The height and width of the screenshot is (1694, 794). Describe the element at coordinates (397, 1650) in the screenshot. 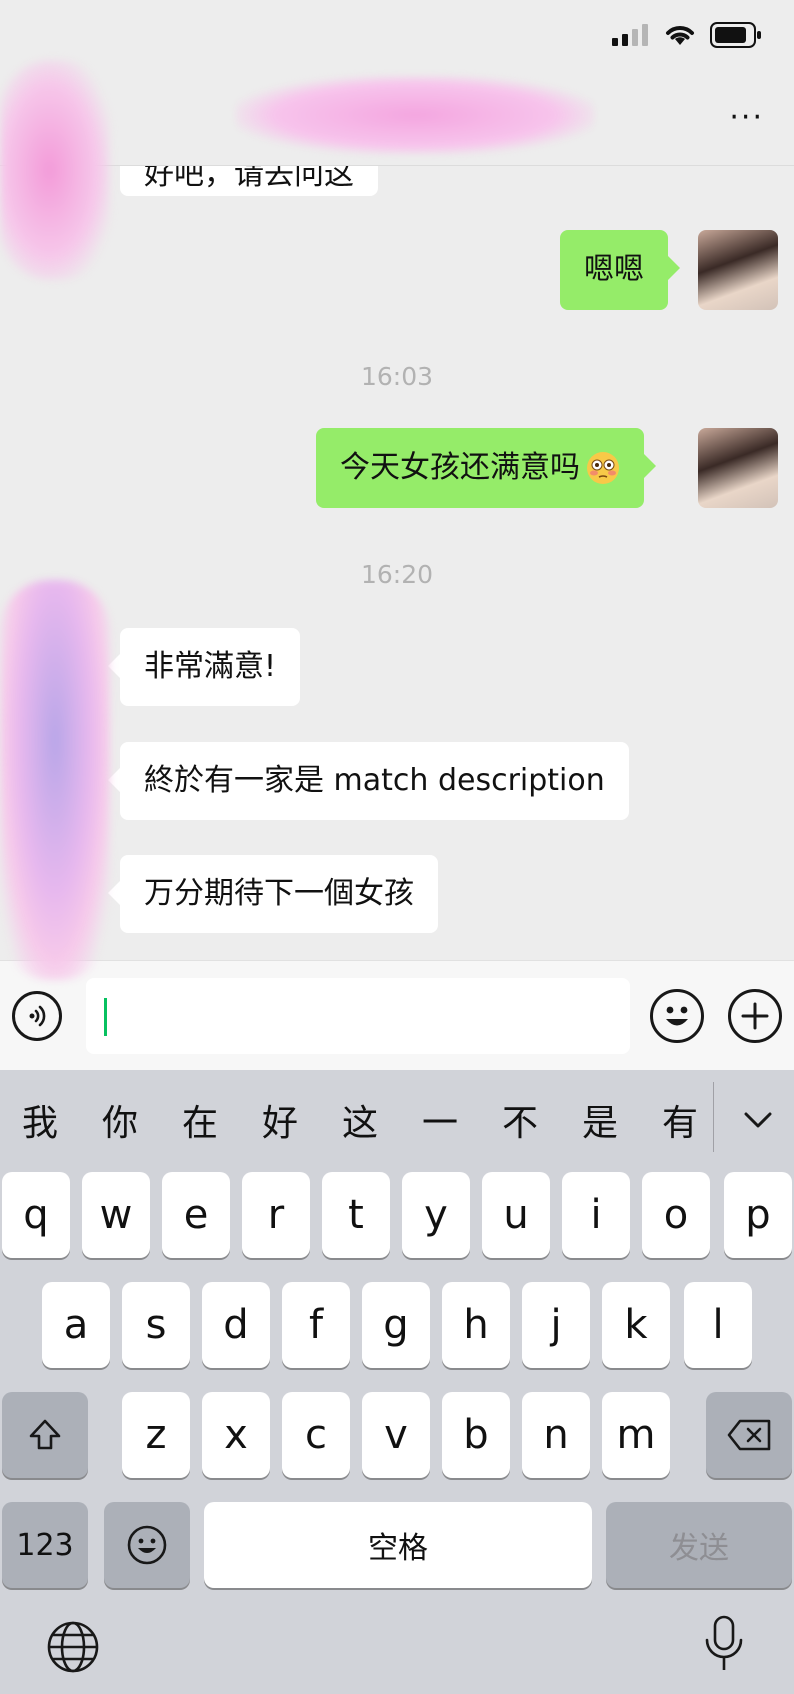

I see `keyboard-bottom-bar` at that location.